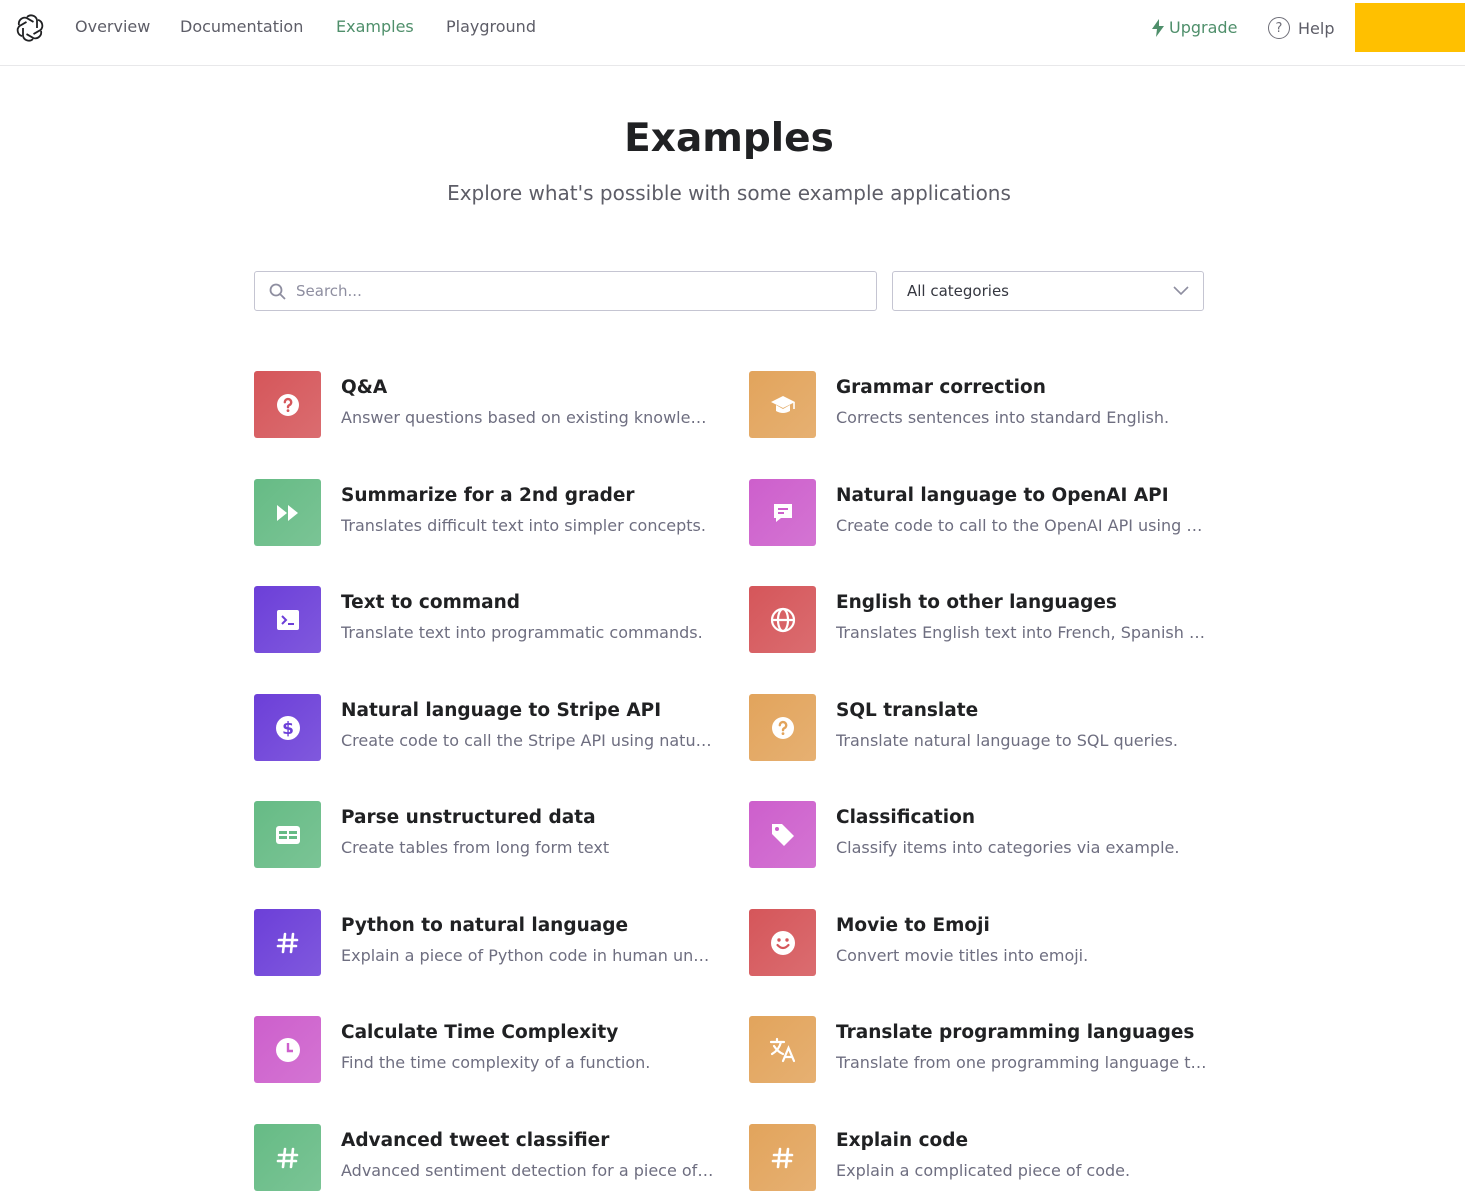 The image size is (1465, 1197). What do you see at coordinates (907, 710) in the screenshot?
I see `example-title: SQL translate` at bounding box center [907, 710].